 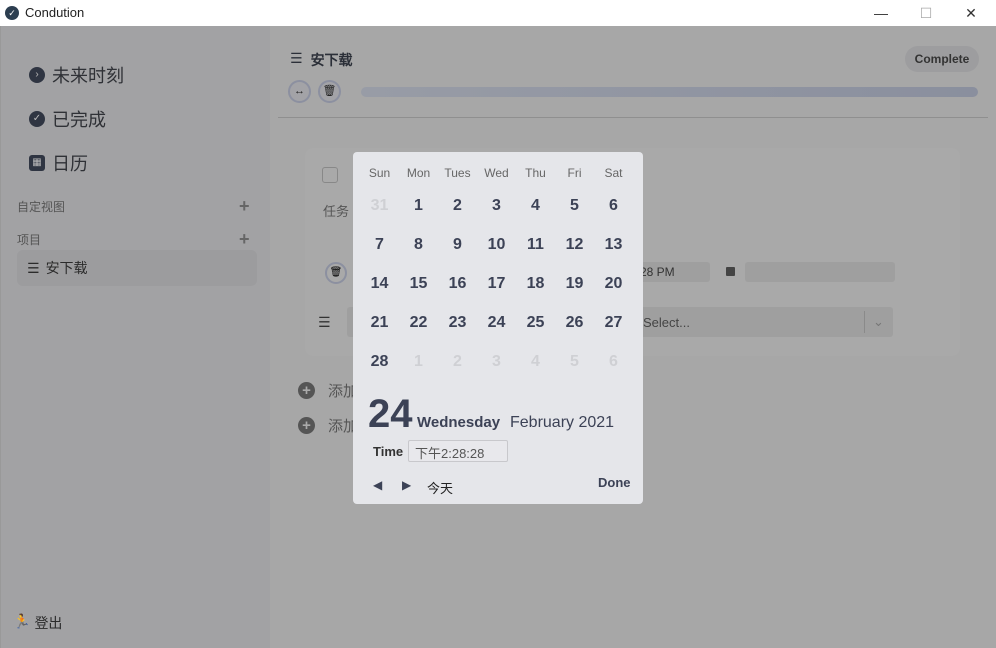 I want to click on close-button: ✕, so click(x=971, y=13).